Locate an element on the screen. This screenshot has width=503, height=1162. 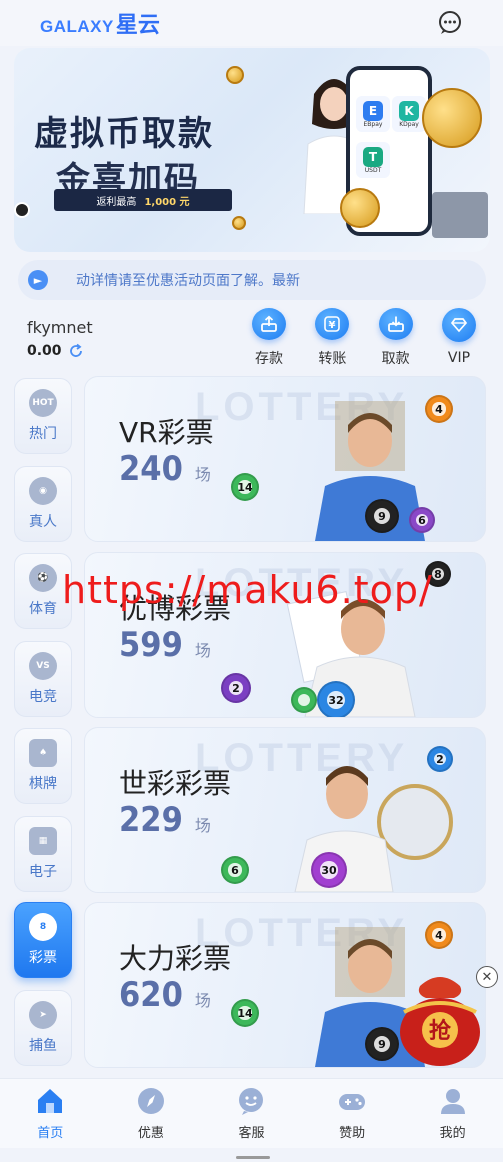
sidebar-item-label: 热门 is located at coordinates (43, 434).